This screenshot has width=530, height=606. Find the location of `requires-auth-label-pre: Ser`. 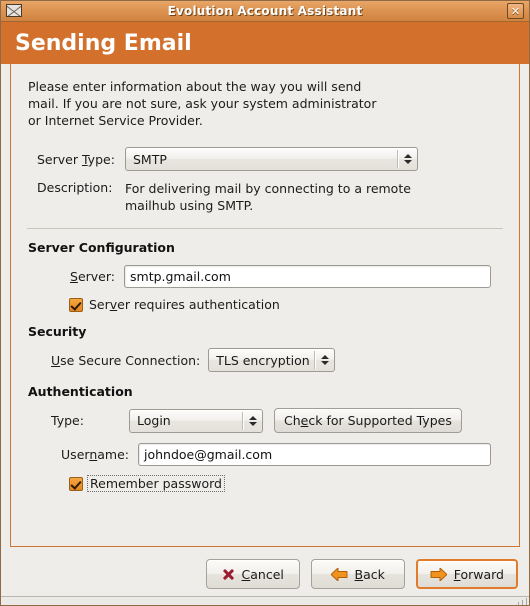

requires-auth-label-pre: Ser is located at coordinates (99, 304).